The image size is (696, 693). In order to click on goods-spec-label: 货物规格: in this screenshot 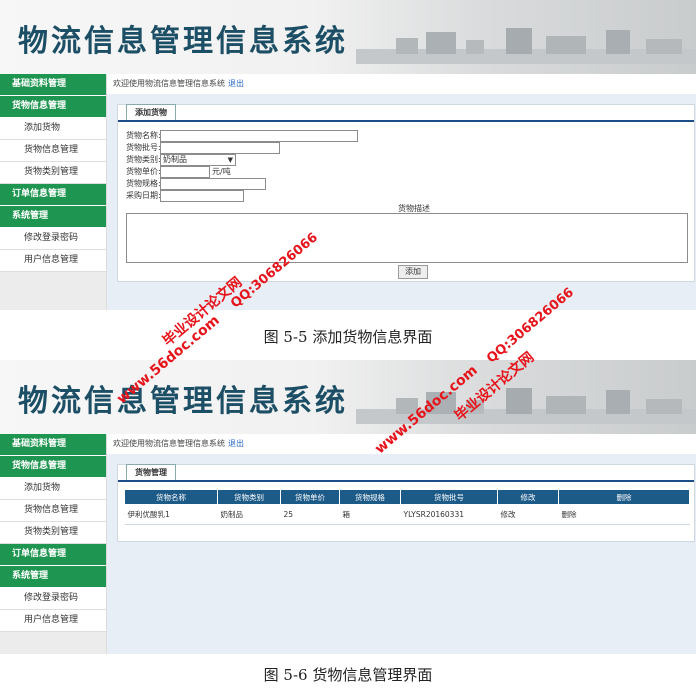, I will do `click(143, 183)`.